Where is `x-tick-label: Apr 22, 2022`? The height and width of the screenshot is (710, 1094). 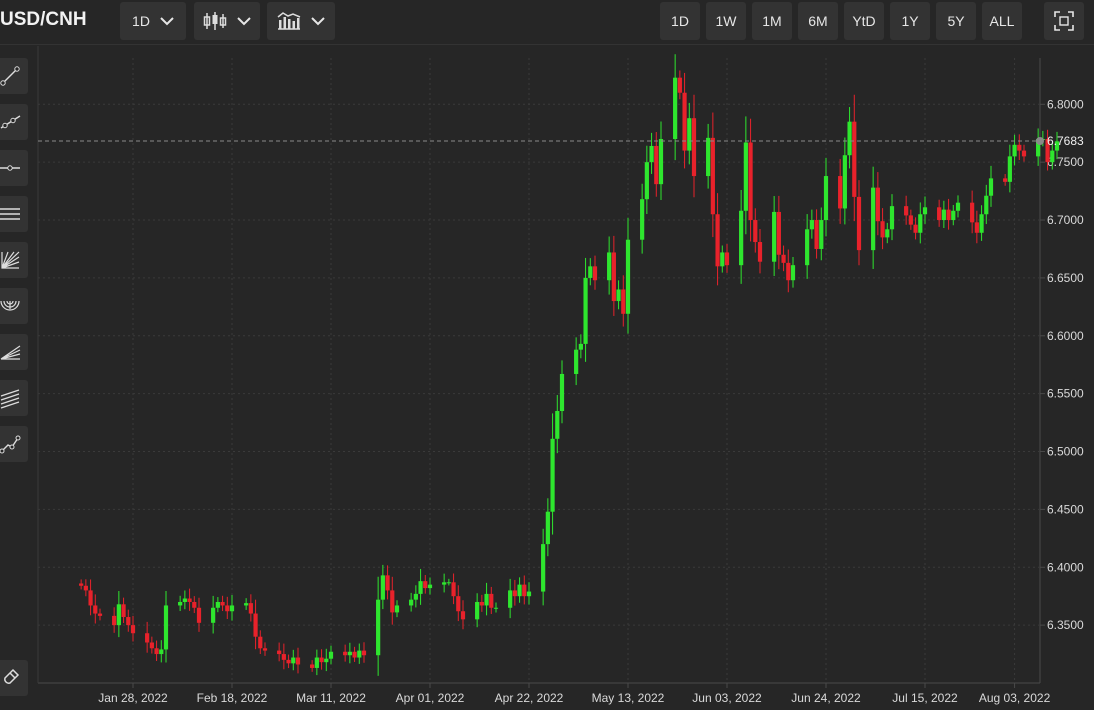 x-tick-label: Apr 22, 2022 is located at coordinates (529, 698).